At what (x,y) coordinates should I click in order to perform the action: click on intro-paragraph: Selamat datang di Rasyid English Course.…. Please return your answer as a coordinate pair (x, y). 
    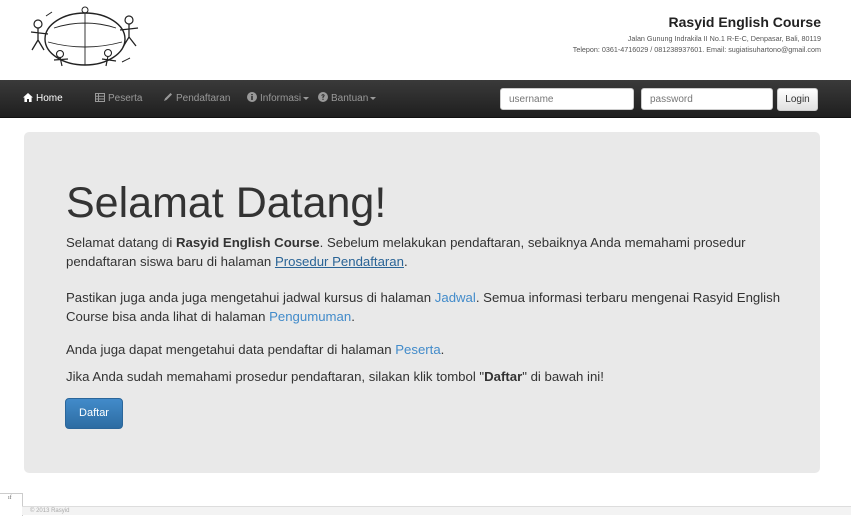
    Looking at the image, I should click on (436, 252).